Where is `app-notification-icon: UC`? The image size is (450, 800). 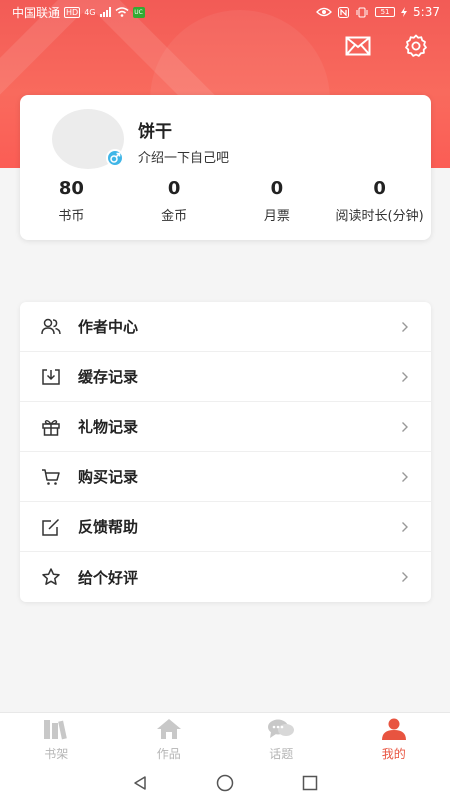
app-notification-icon: UC is located at coordinates (138, 12).